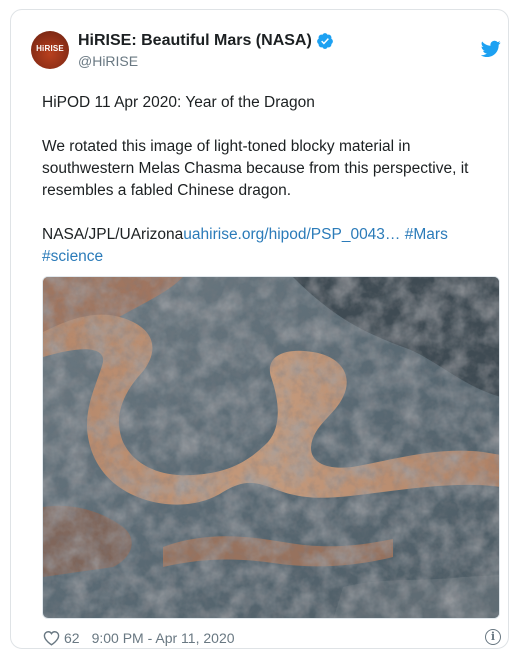 Image resolution: width=523 pixels, height=651 pixels. I want to click on author-avatar: HiRISE, so click(50, 50).